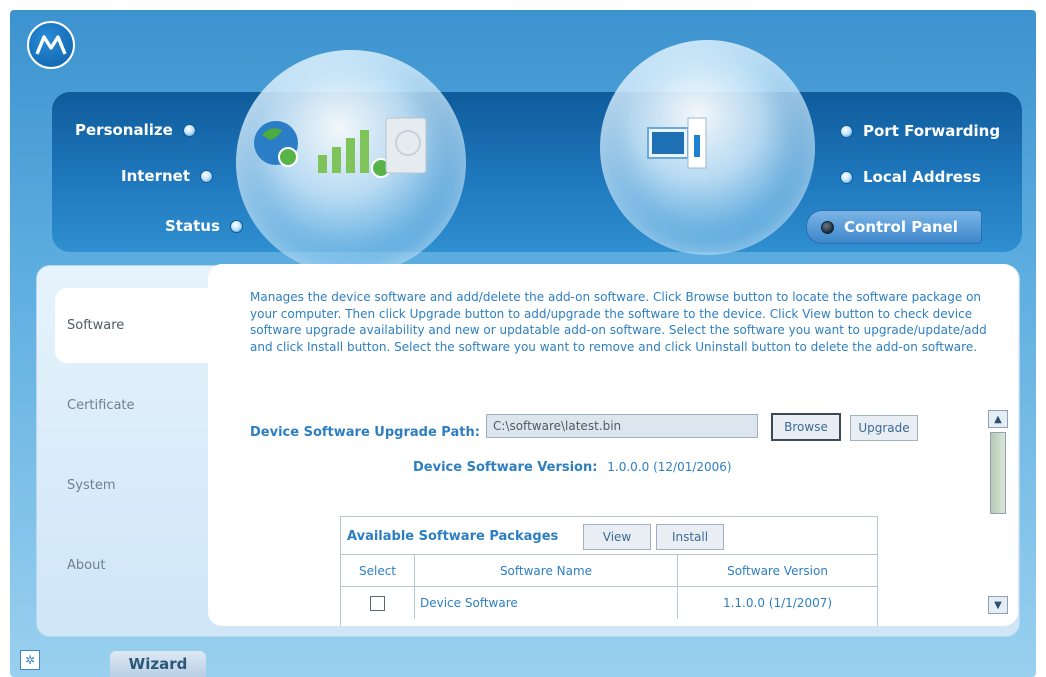  What do you see at coordinates (86, 565) in the screenshot?
I see `tab-about-label: About` at bounding box center [86, 565].